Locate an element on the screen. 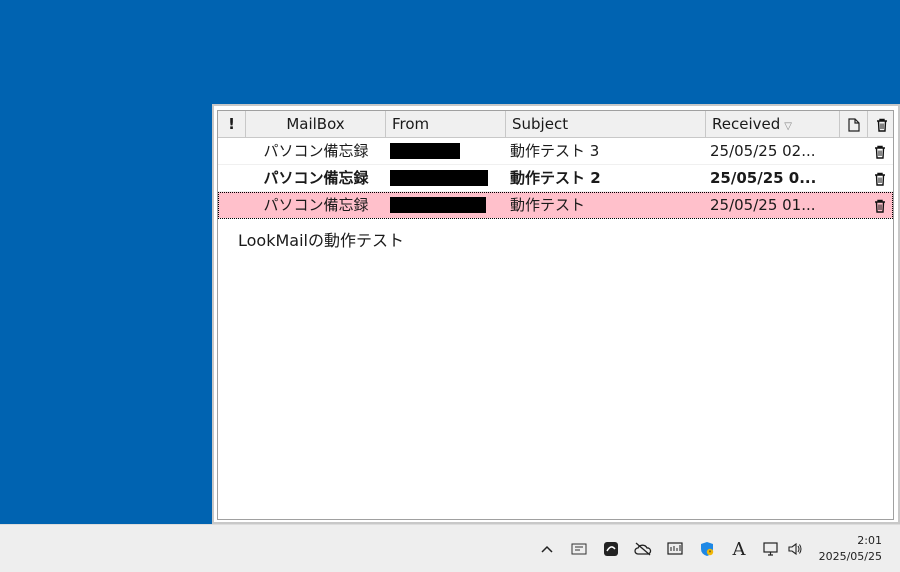 This screenshot has width=900, height=572. network-icon is located at coordinates (675, 549).